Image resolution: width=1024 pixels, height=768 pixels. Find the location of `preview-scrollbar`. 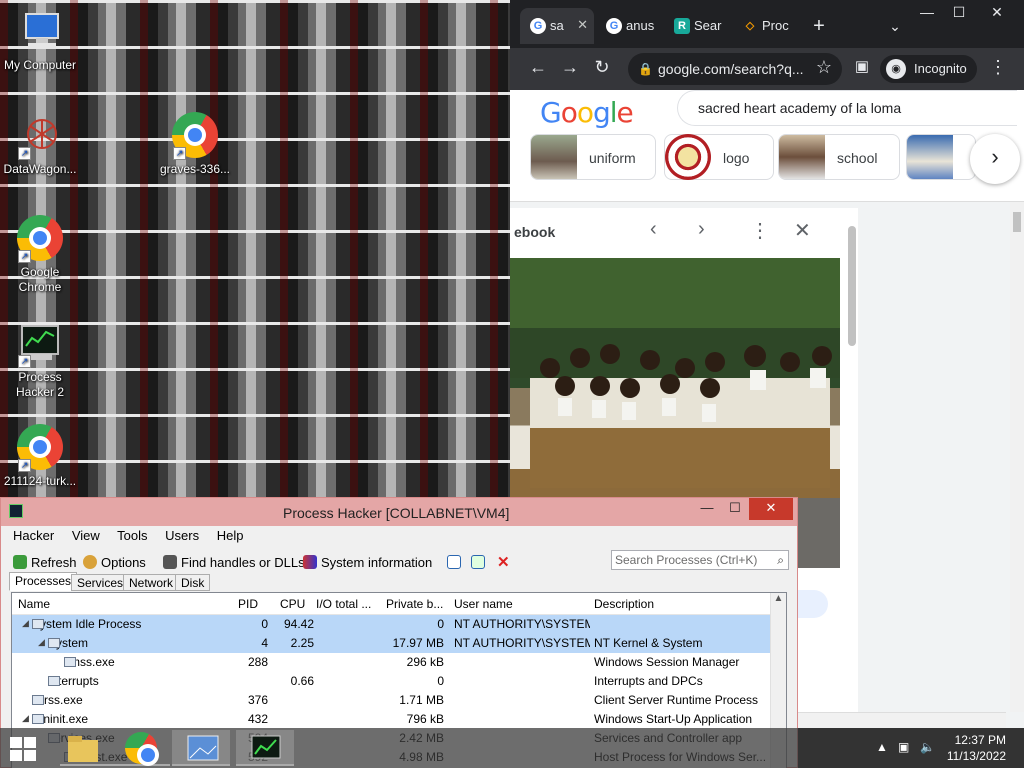

preview-scrollbar is located at coordinates (852, 286).